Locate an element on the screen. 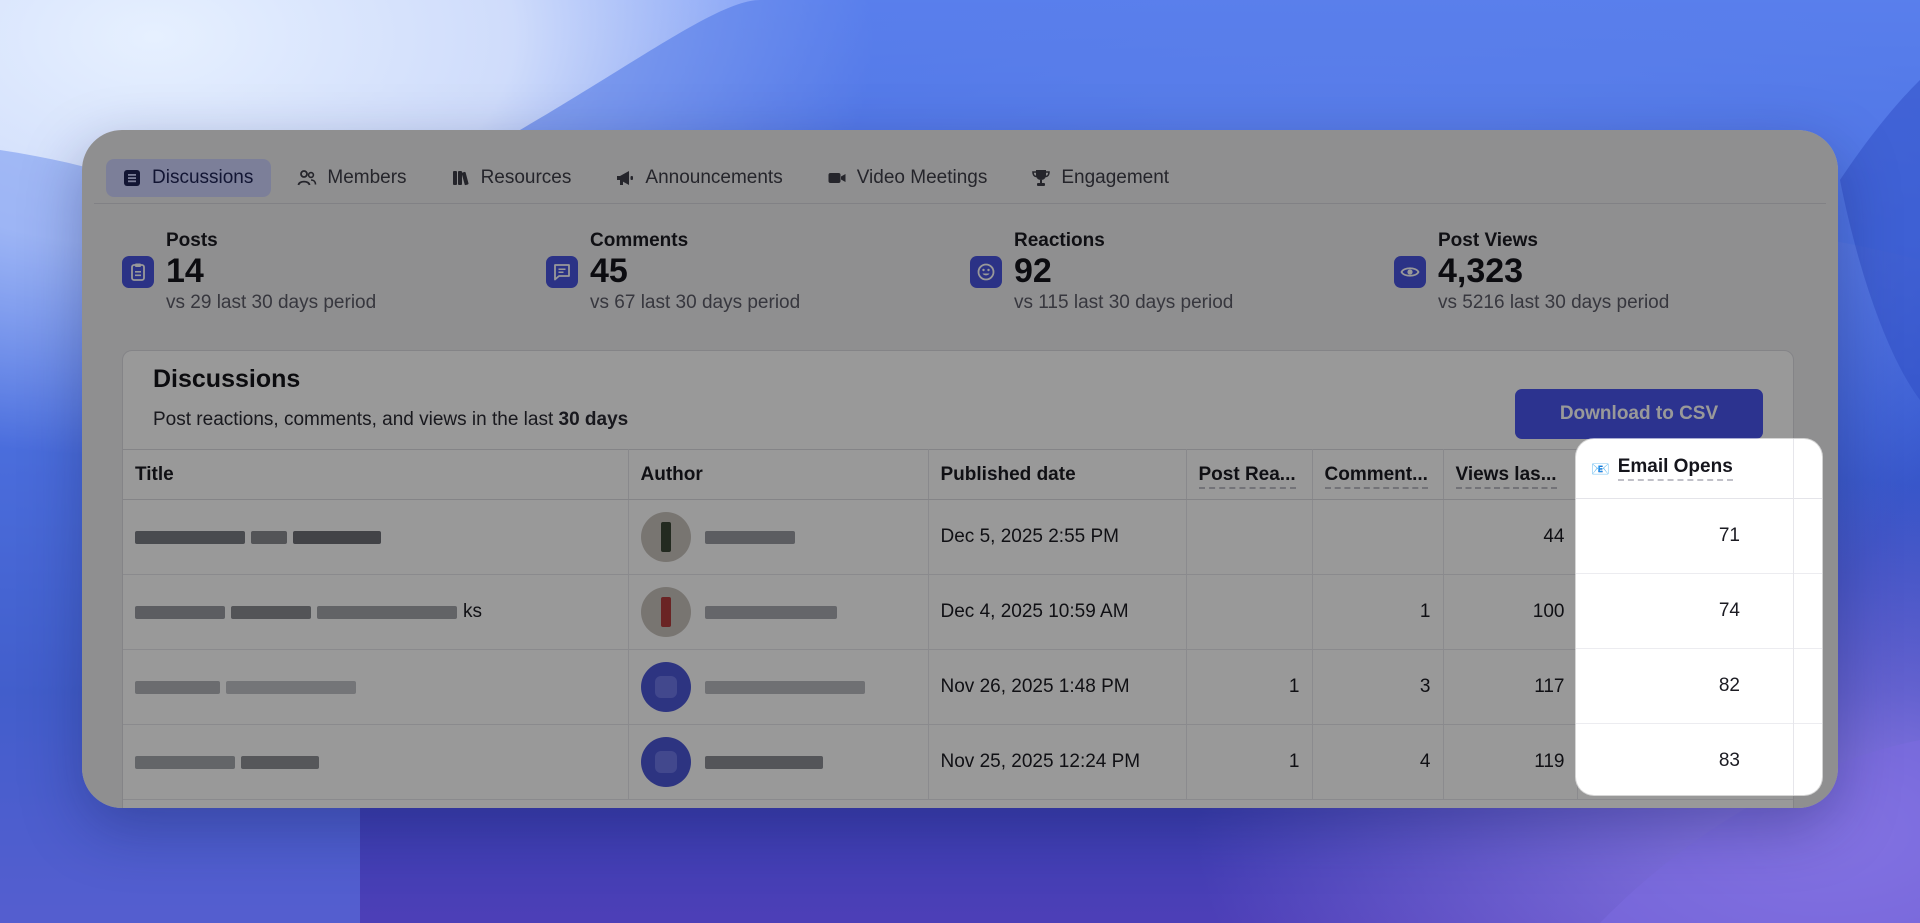 The image size is (1920, 923). table-row: Nov 25, 2025 12:24 PM 1 4 119 83 is located at coordinates (958, 762).